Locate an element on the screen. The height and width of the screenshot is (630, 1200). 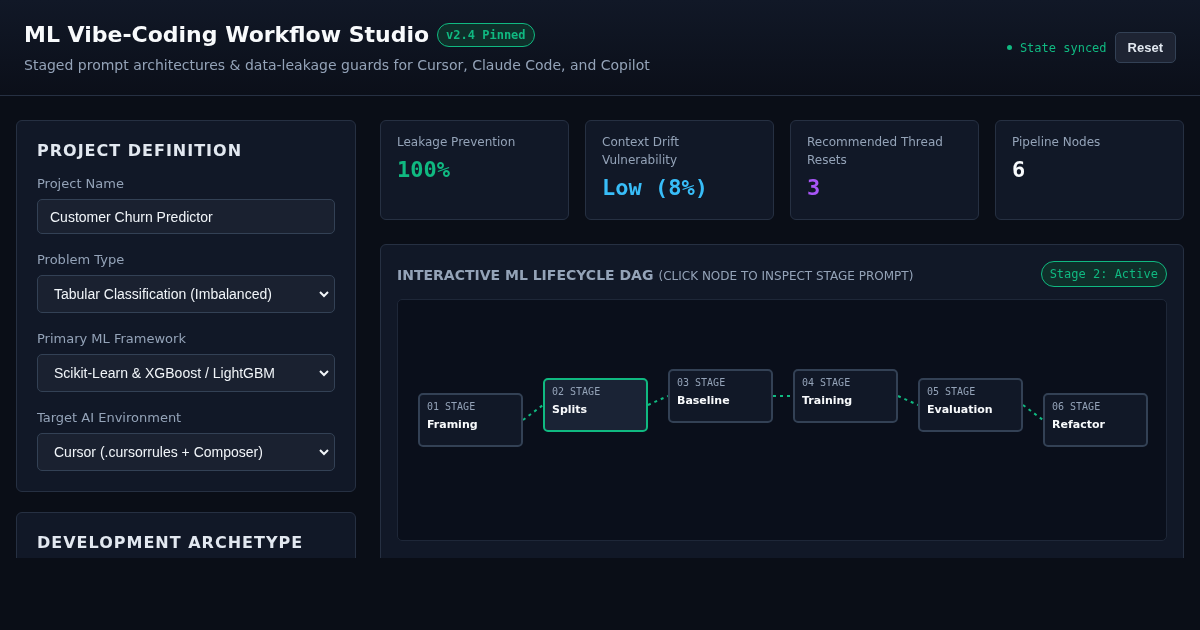
metric-label: Context Drift Vulnerability is located at coordinates (641, 151).